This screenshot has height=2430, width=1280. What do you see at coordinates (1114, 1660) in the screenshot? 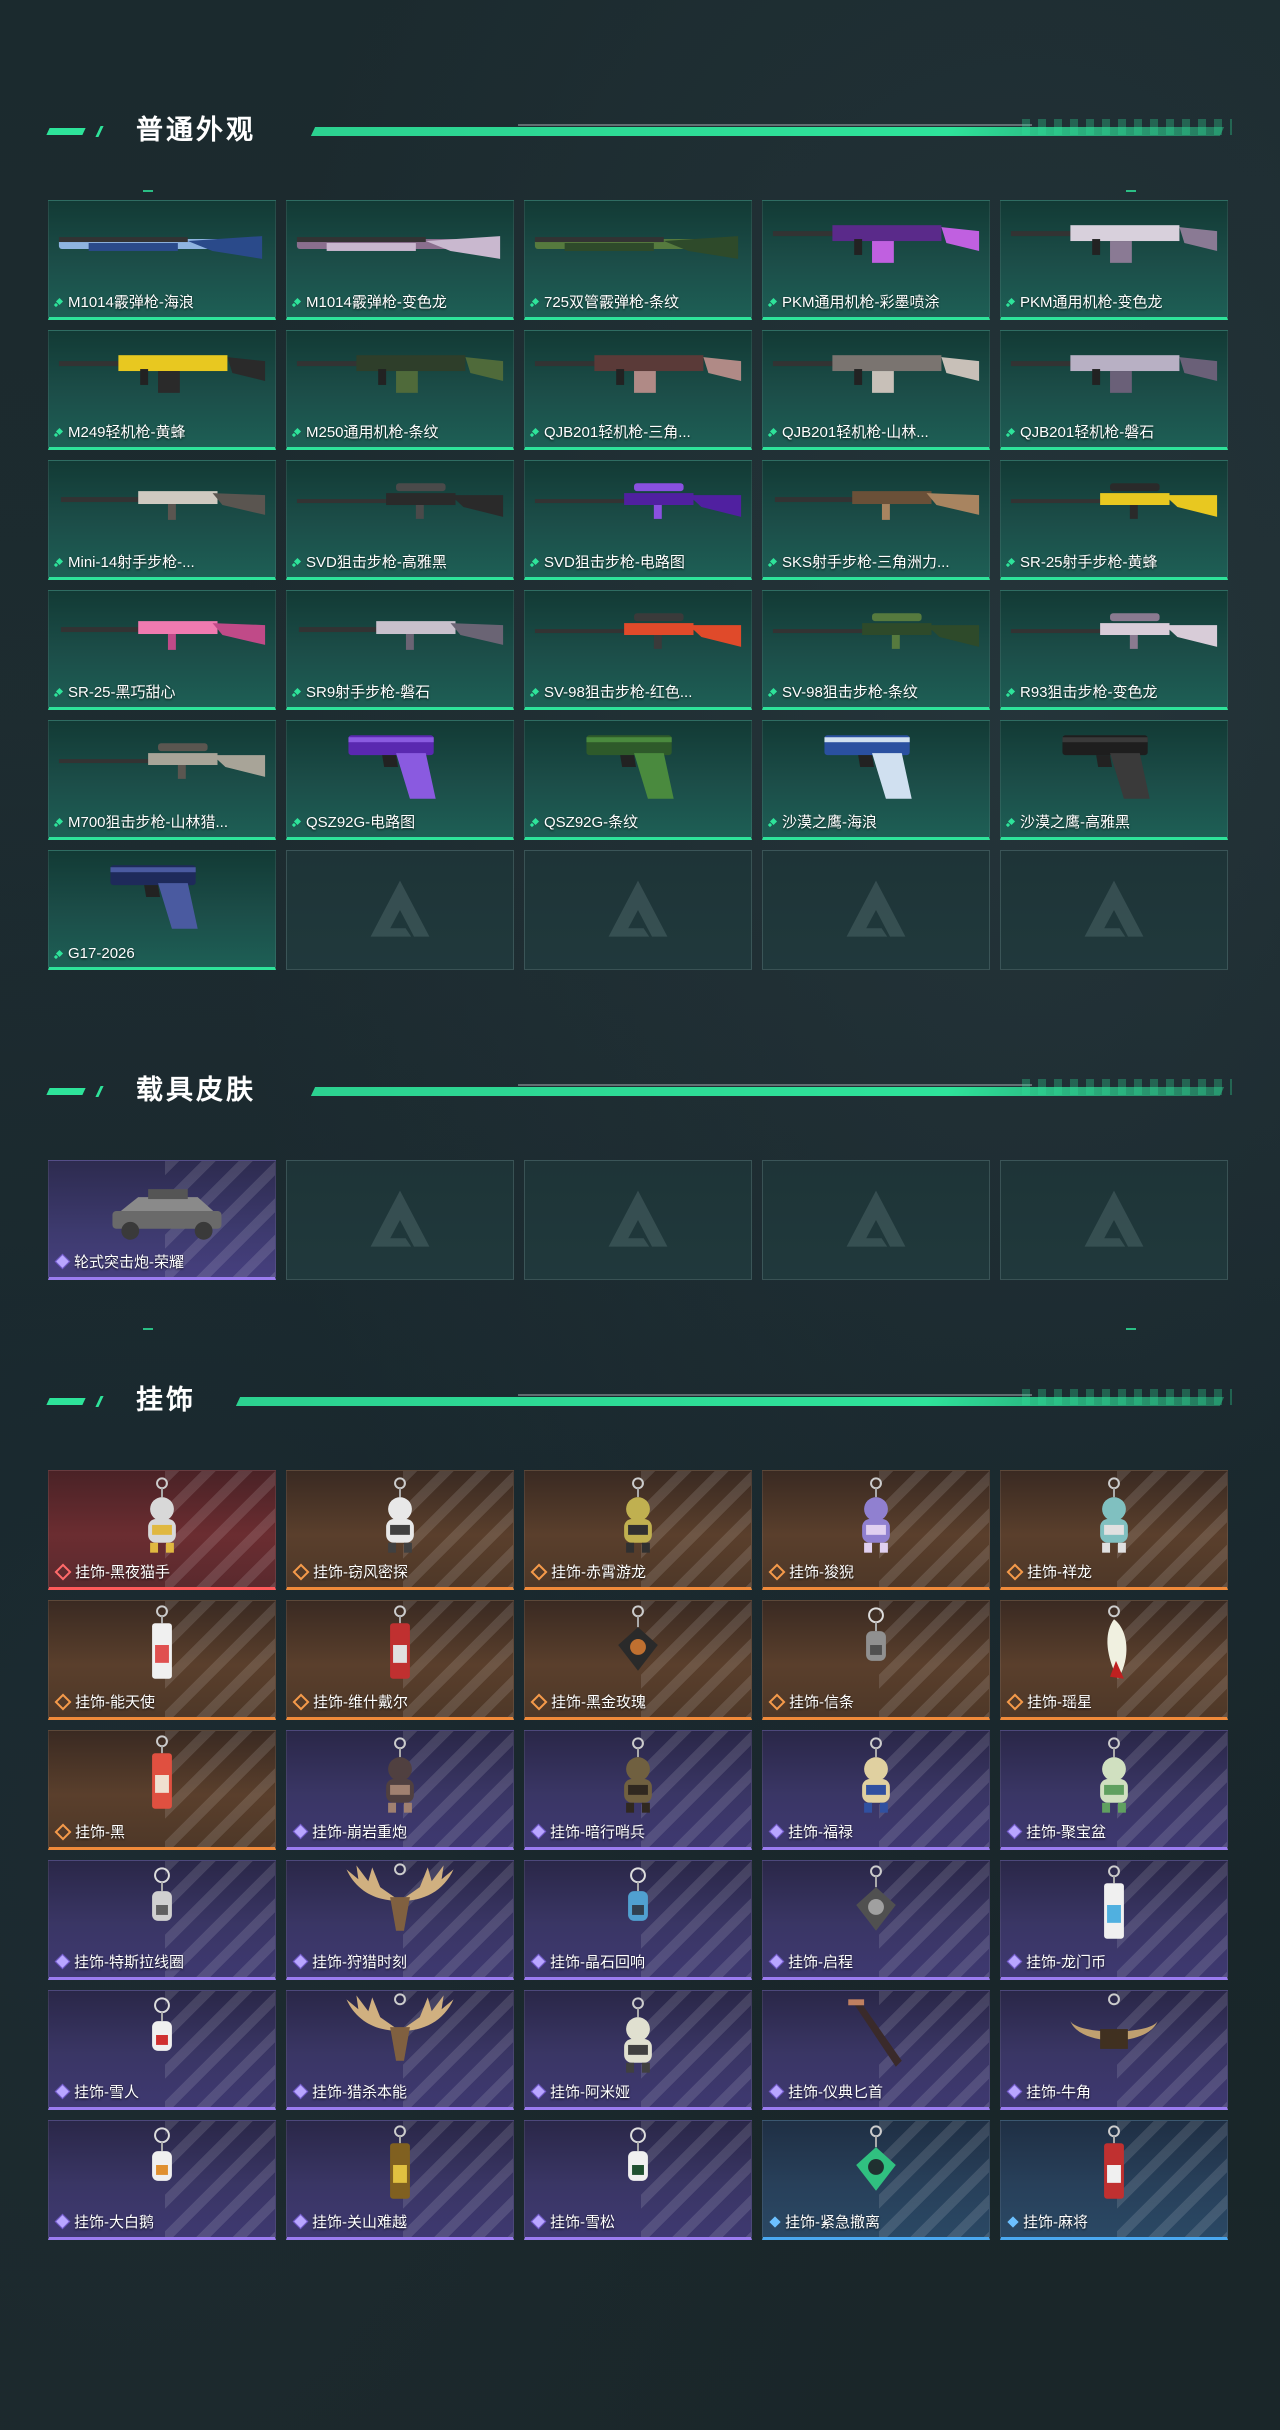
I see `charm-card: 挂饰-瑶星` at bounding box center [1114, 1660].